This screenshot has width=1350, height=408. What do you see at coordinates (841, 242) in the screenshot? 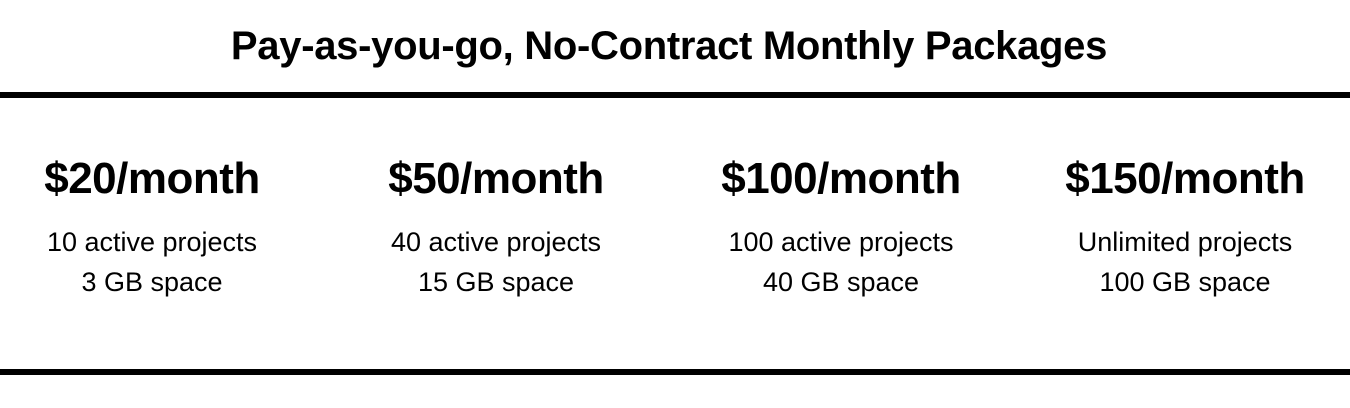
I see `plan-projects: 100 active projects` at bounding box center [841, 242].